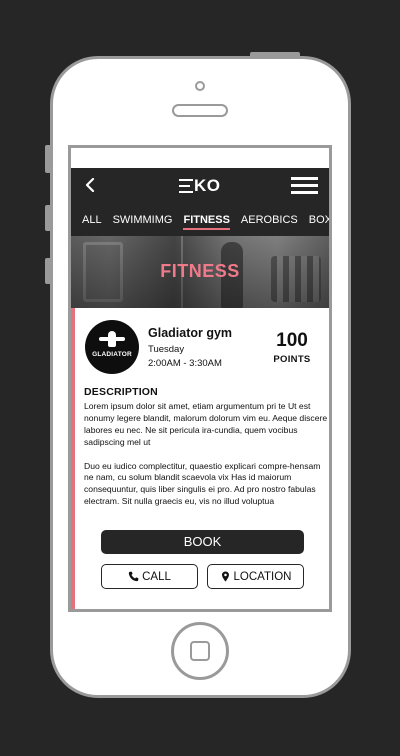 The width and height of the screenshot is (400, 756). Describe the element at coordinates (185, 363) in the screenshot. I see `gym-time: 2:00AM - 3:30AM` at that location.